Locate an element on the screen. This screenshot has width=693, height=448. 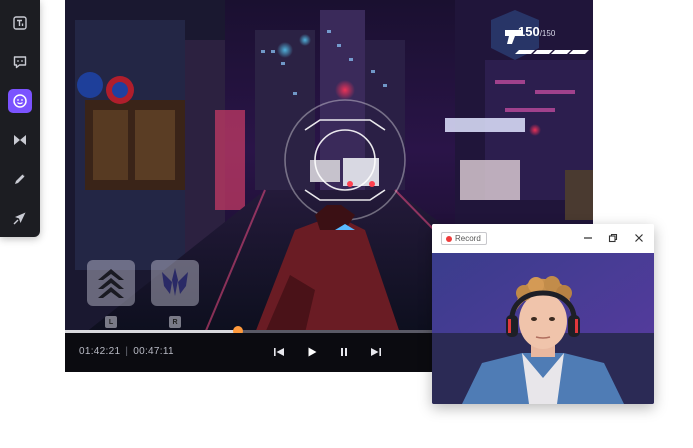
minimize-button is located at coordinates (588, 238).